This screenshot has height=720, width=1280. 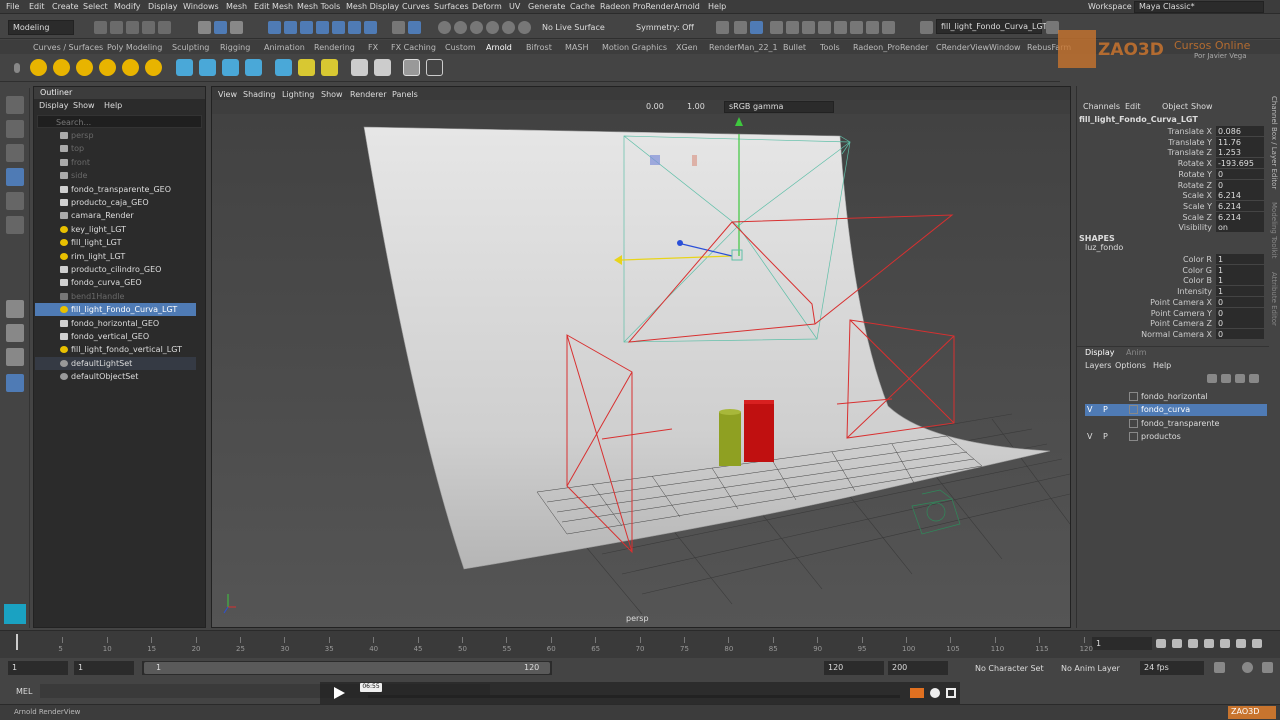 I want to click on select-component-icon, so click(x=236, y=27).